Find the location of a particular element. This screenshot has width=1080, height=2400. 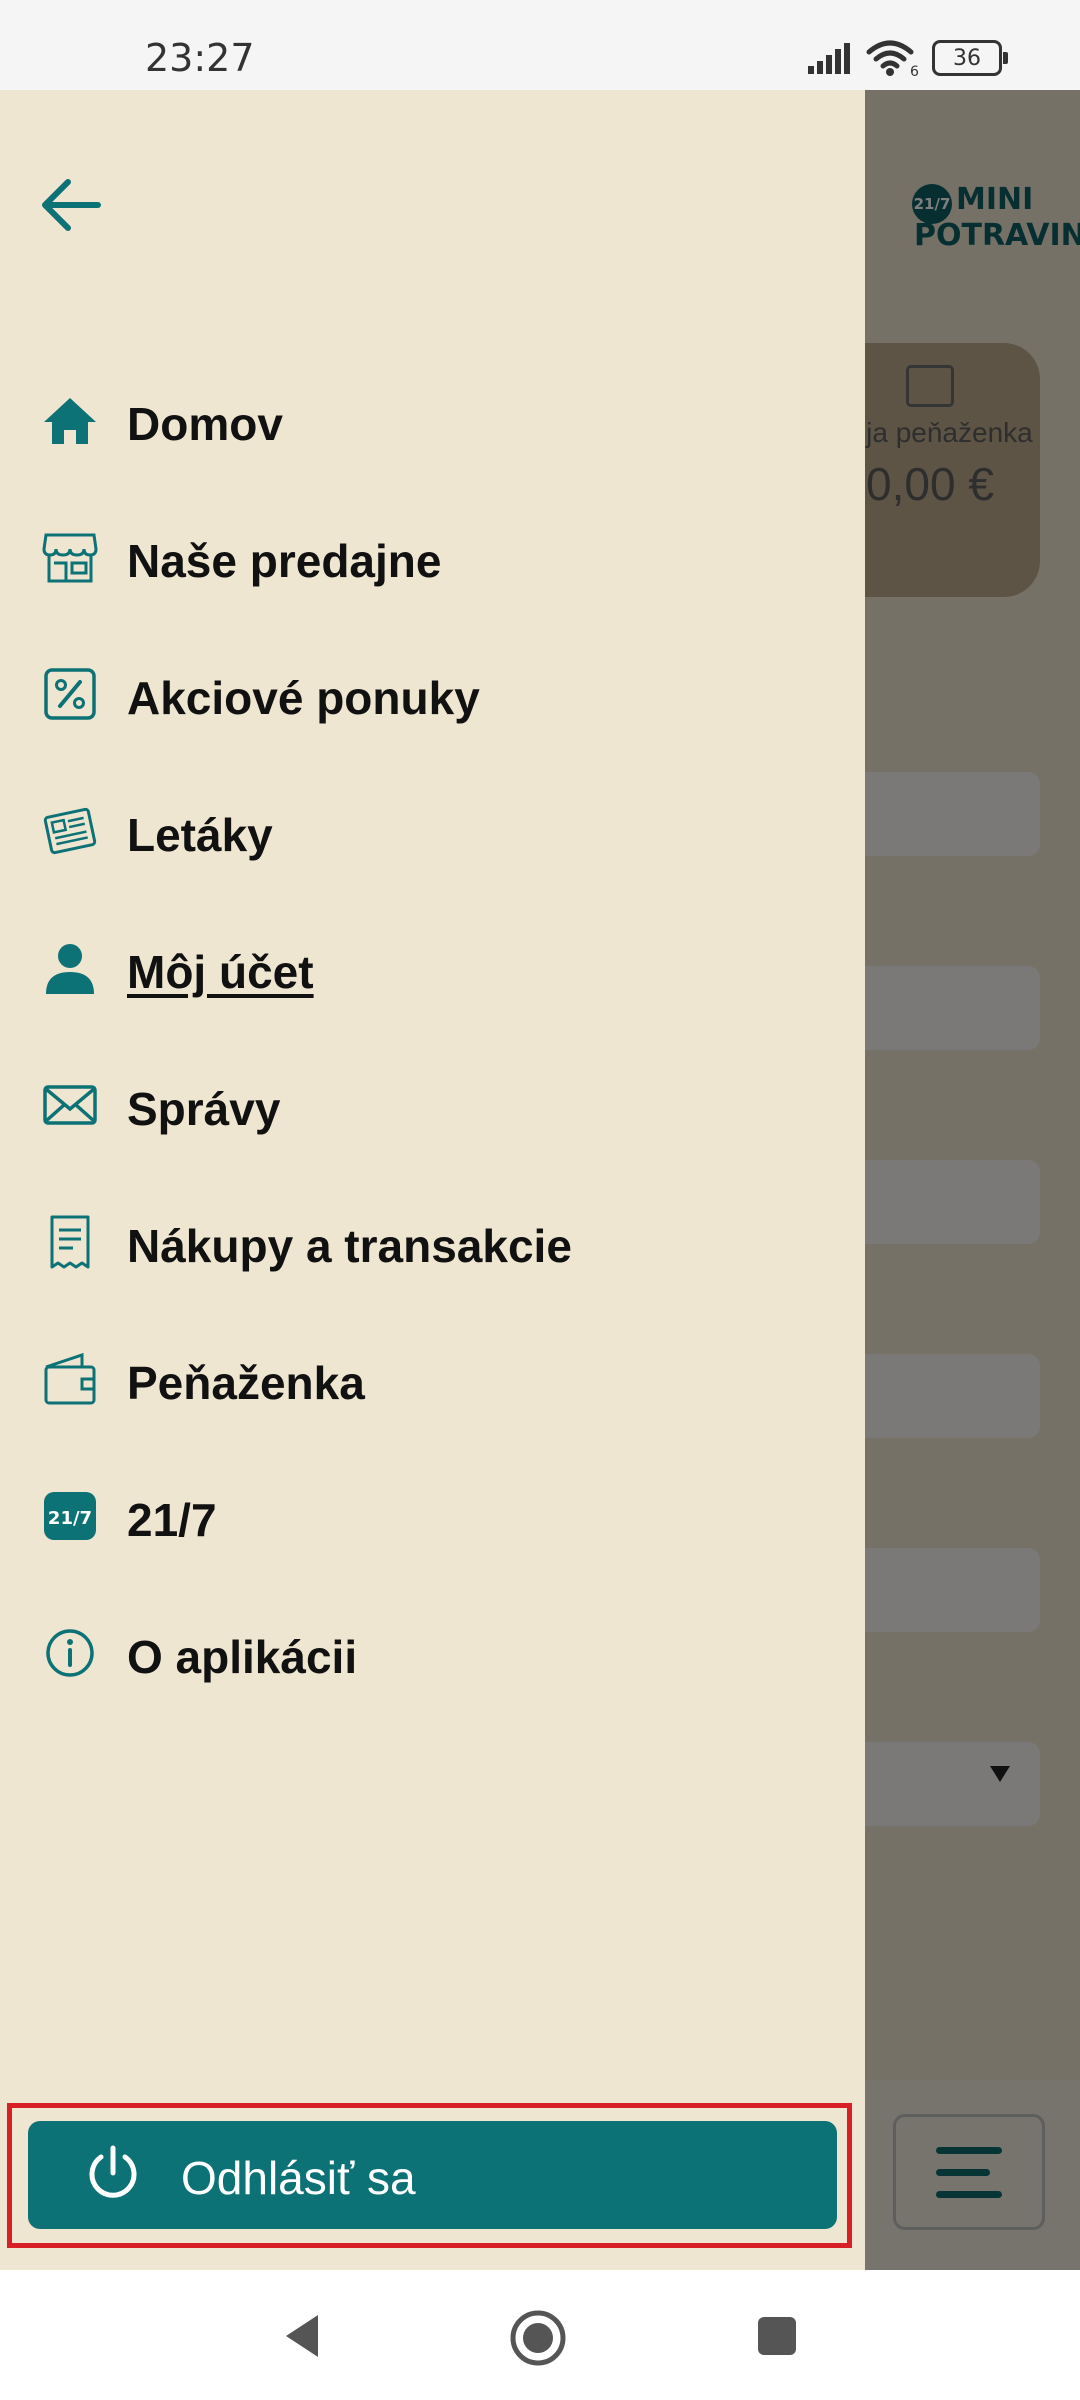

menu-item-spravy: Správy is located at coordinates (432, 1102).